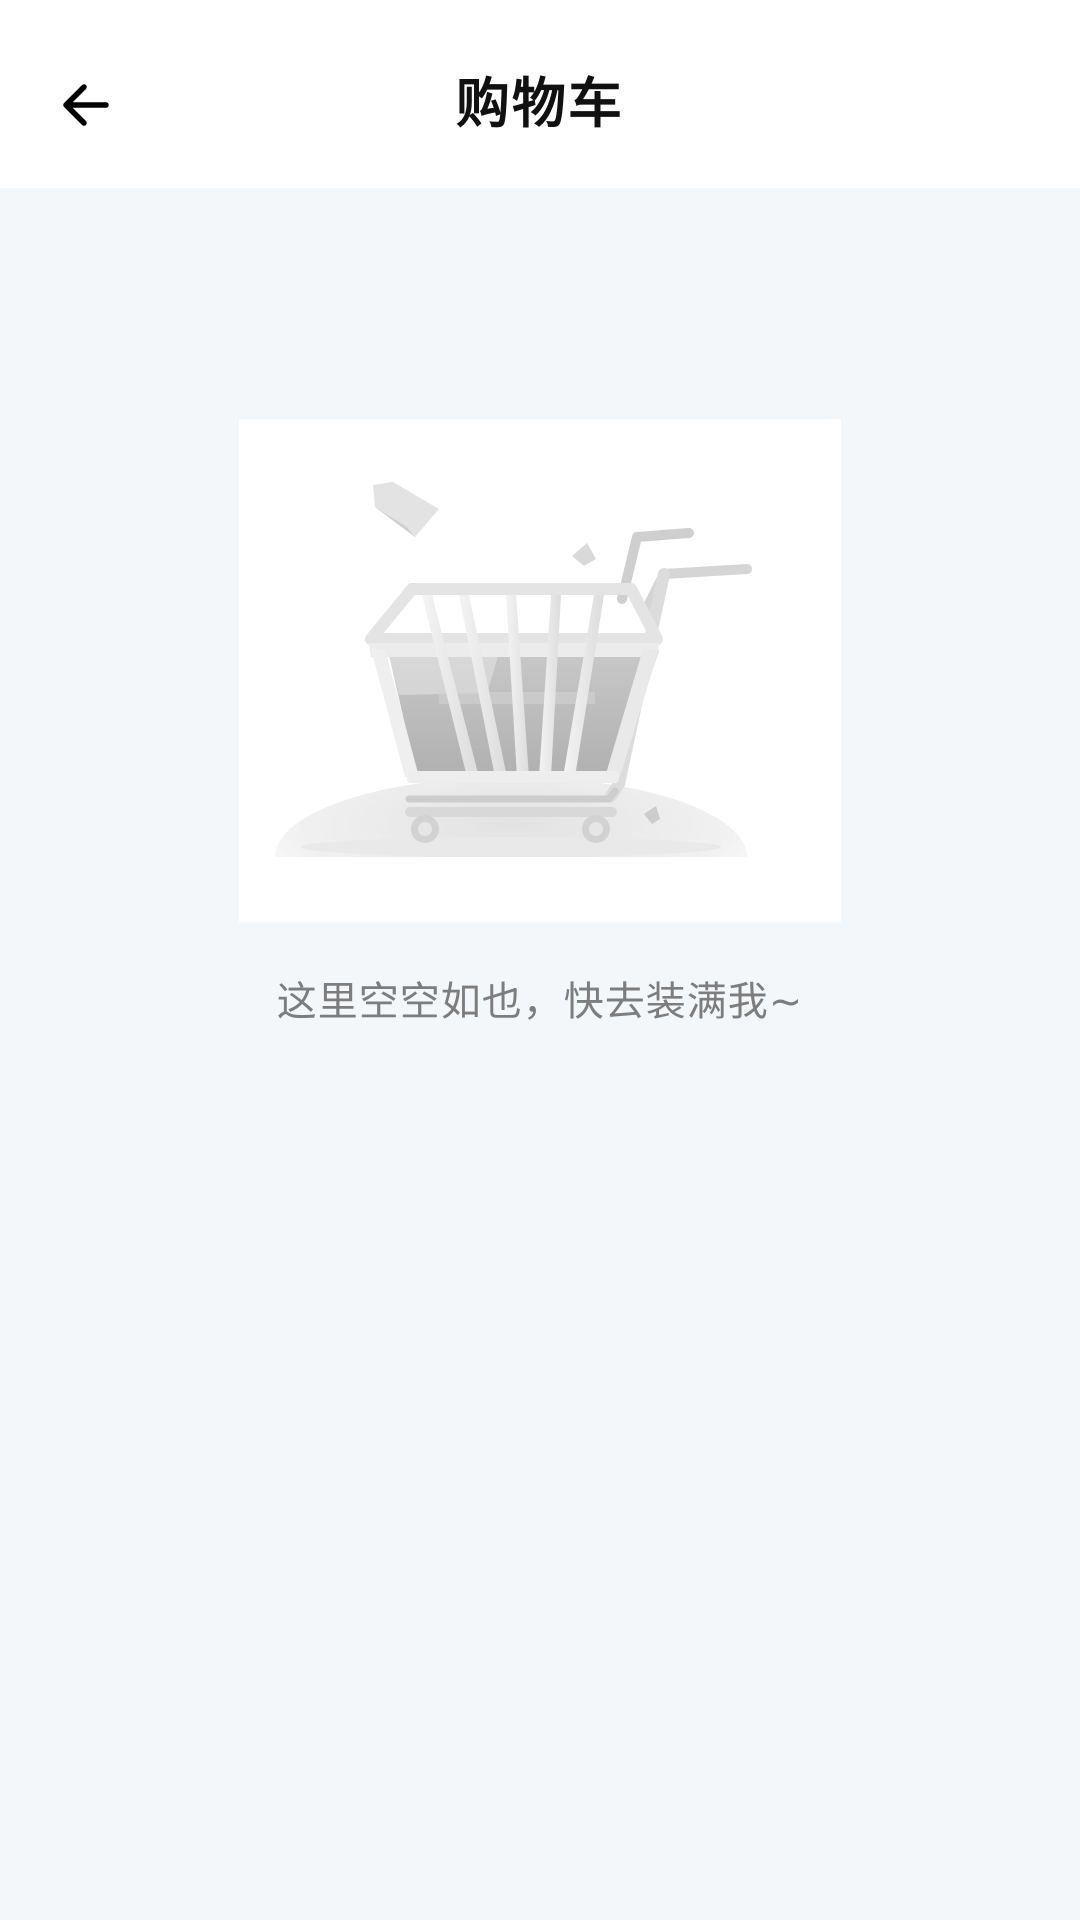 The width and height of the screenshot is (1080, 1920). Describe the element at coordinates (540, 103) in the screenshot. I see `page-title: 购物车` at that location.